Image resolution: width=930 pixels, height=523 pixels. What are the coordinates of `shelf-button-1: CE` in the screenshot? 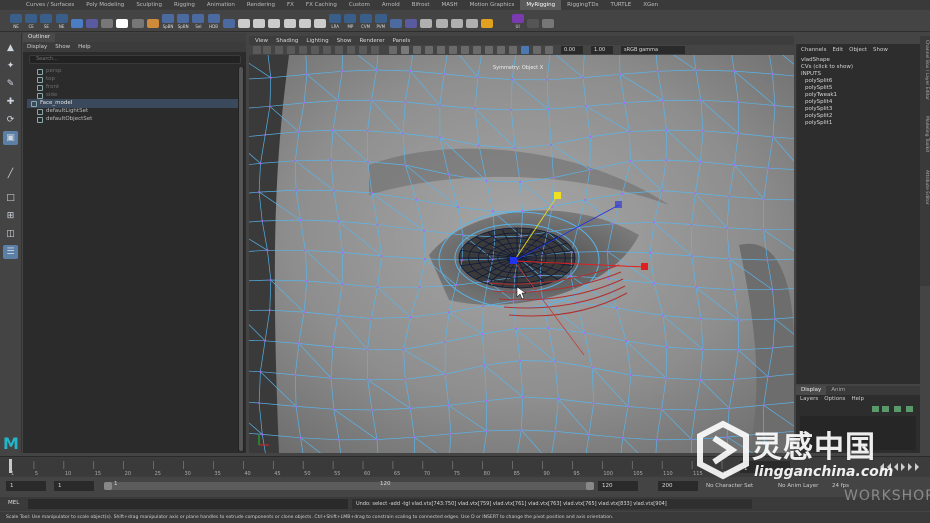 It's located at (31, 20).